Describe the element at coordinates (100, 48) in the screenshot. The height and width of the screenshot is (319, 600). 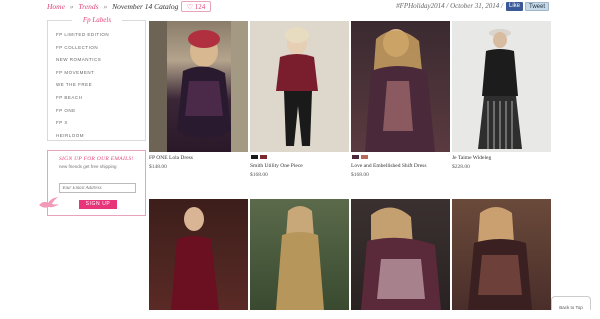
I see `label-item: FP COLLECTION` at that location.